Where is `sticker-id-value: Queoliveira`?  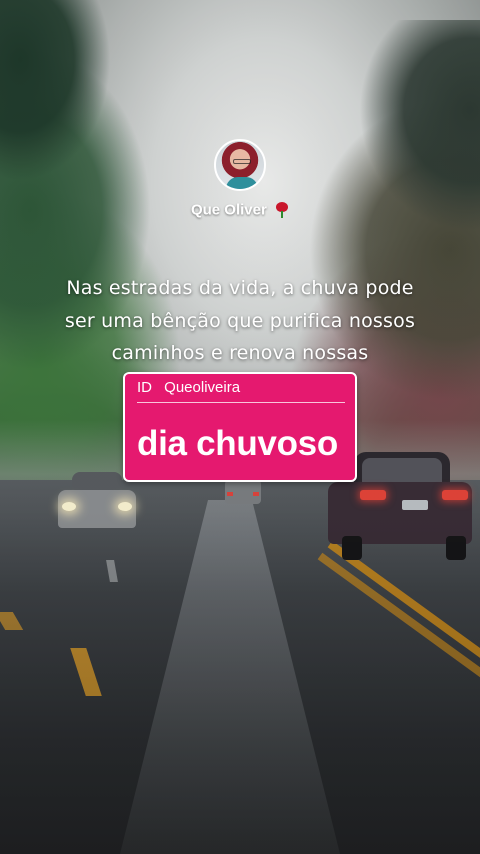 sticker-id-value: Queoliveira is located at coordinates (202, 387).